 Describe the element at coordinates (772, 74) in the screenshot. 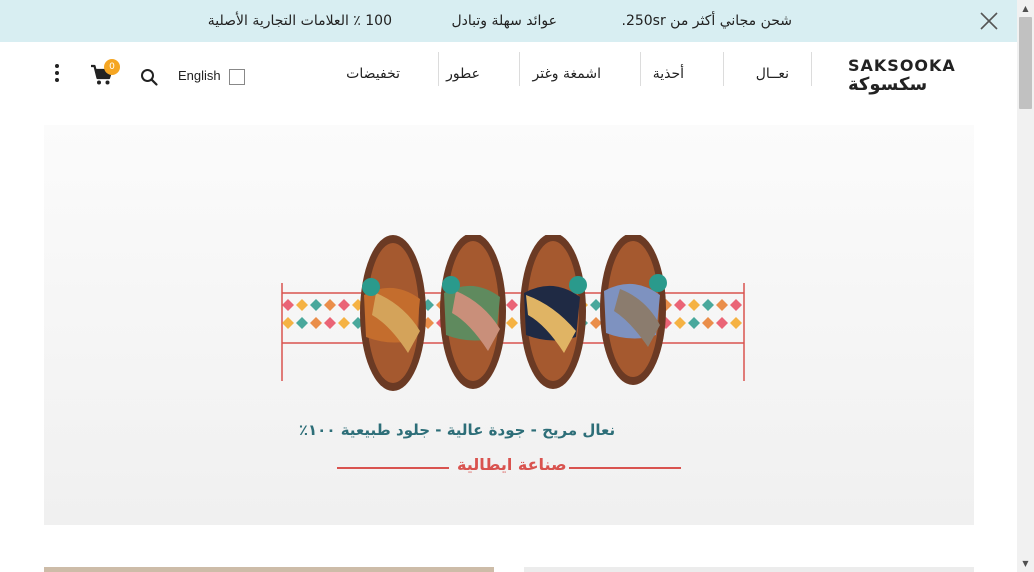

I see `nav-item-sandals: نعــال` at that location.